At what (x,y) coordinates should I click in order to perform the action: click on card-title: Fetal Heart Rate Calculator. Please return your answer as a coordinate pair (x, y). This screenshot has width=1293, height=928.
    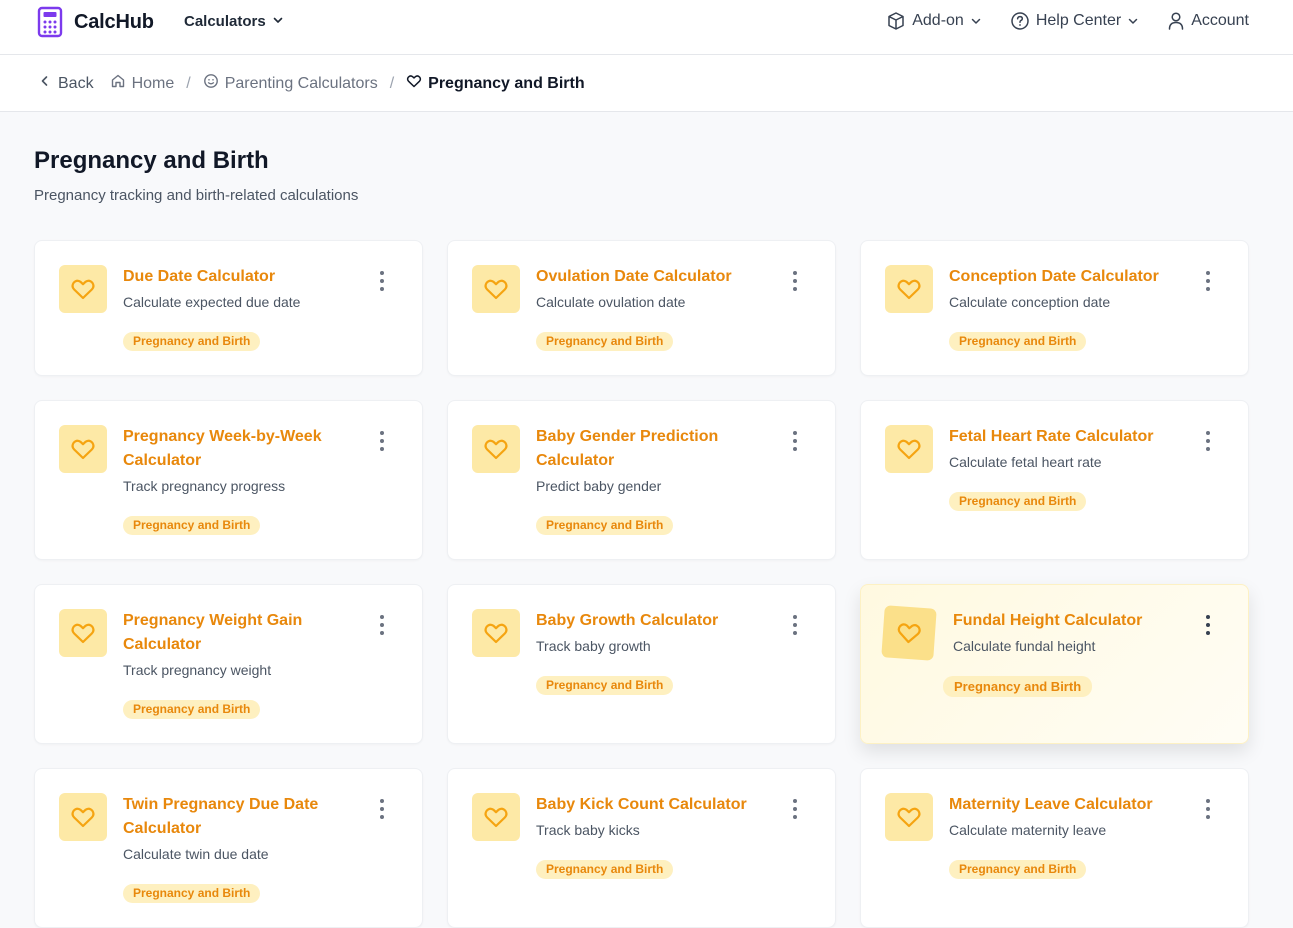
    Looking at the image, I should click on (1064, 437).